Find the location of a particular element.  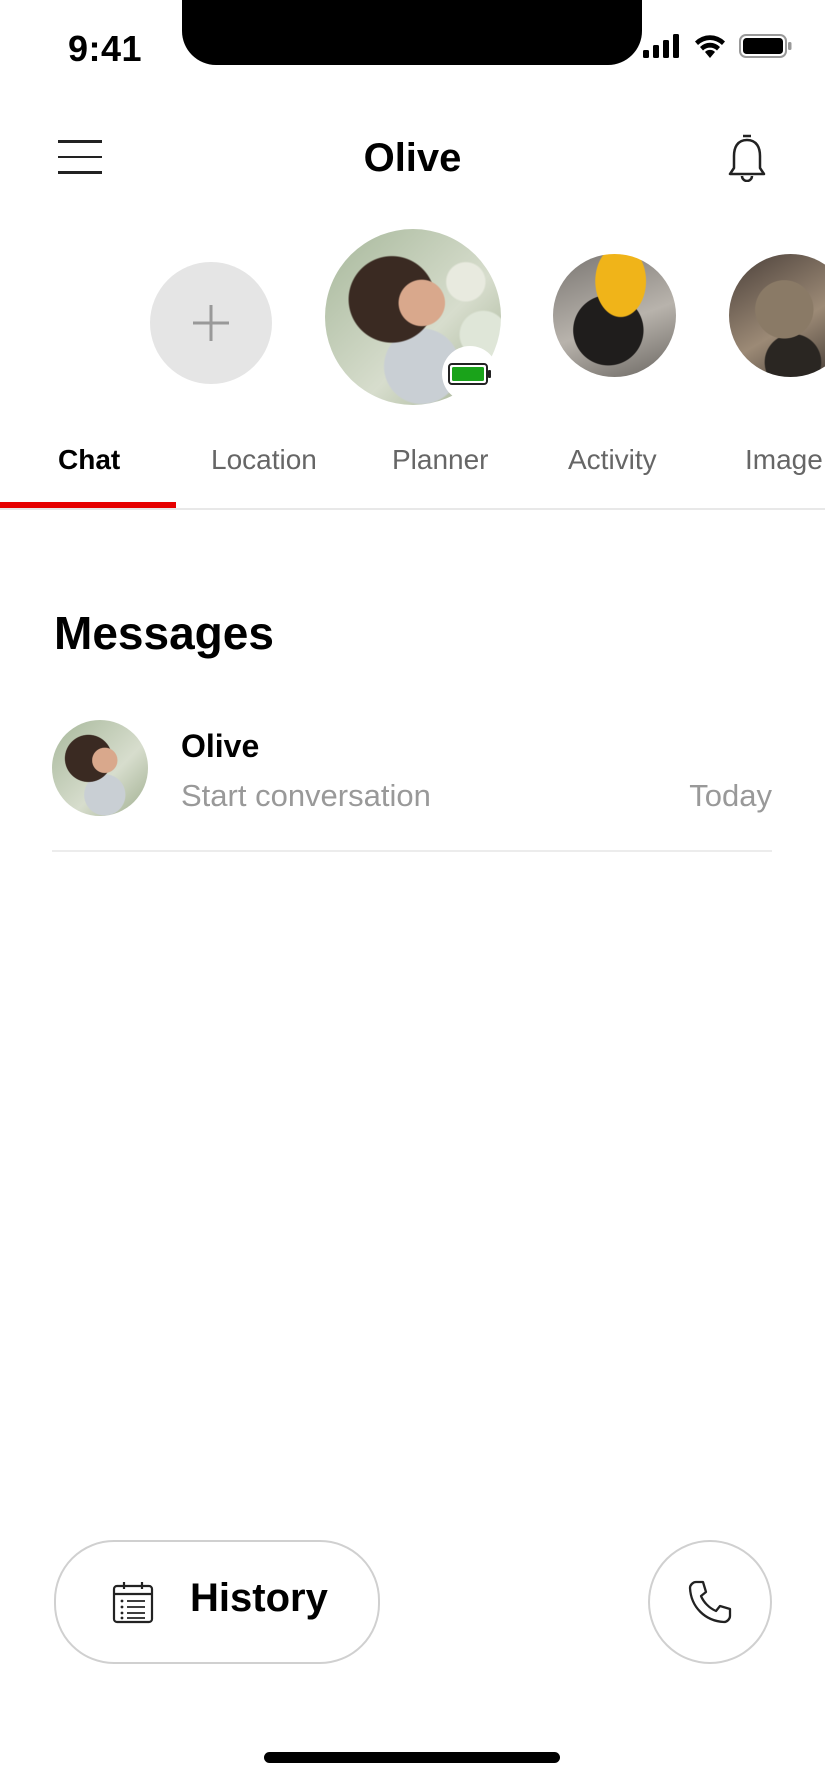

plus-icon is located at coordinates (211, 323).